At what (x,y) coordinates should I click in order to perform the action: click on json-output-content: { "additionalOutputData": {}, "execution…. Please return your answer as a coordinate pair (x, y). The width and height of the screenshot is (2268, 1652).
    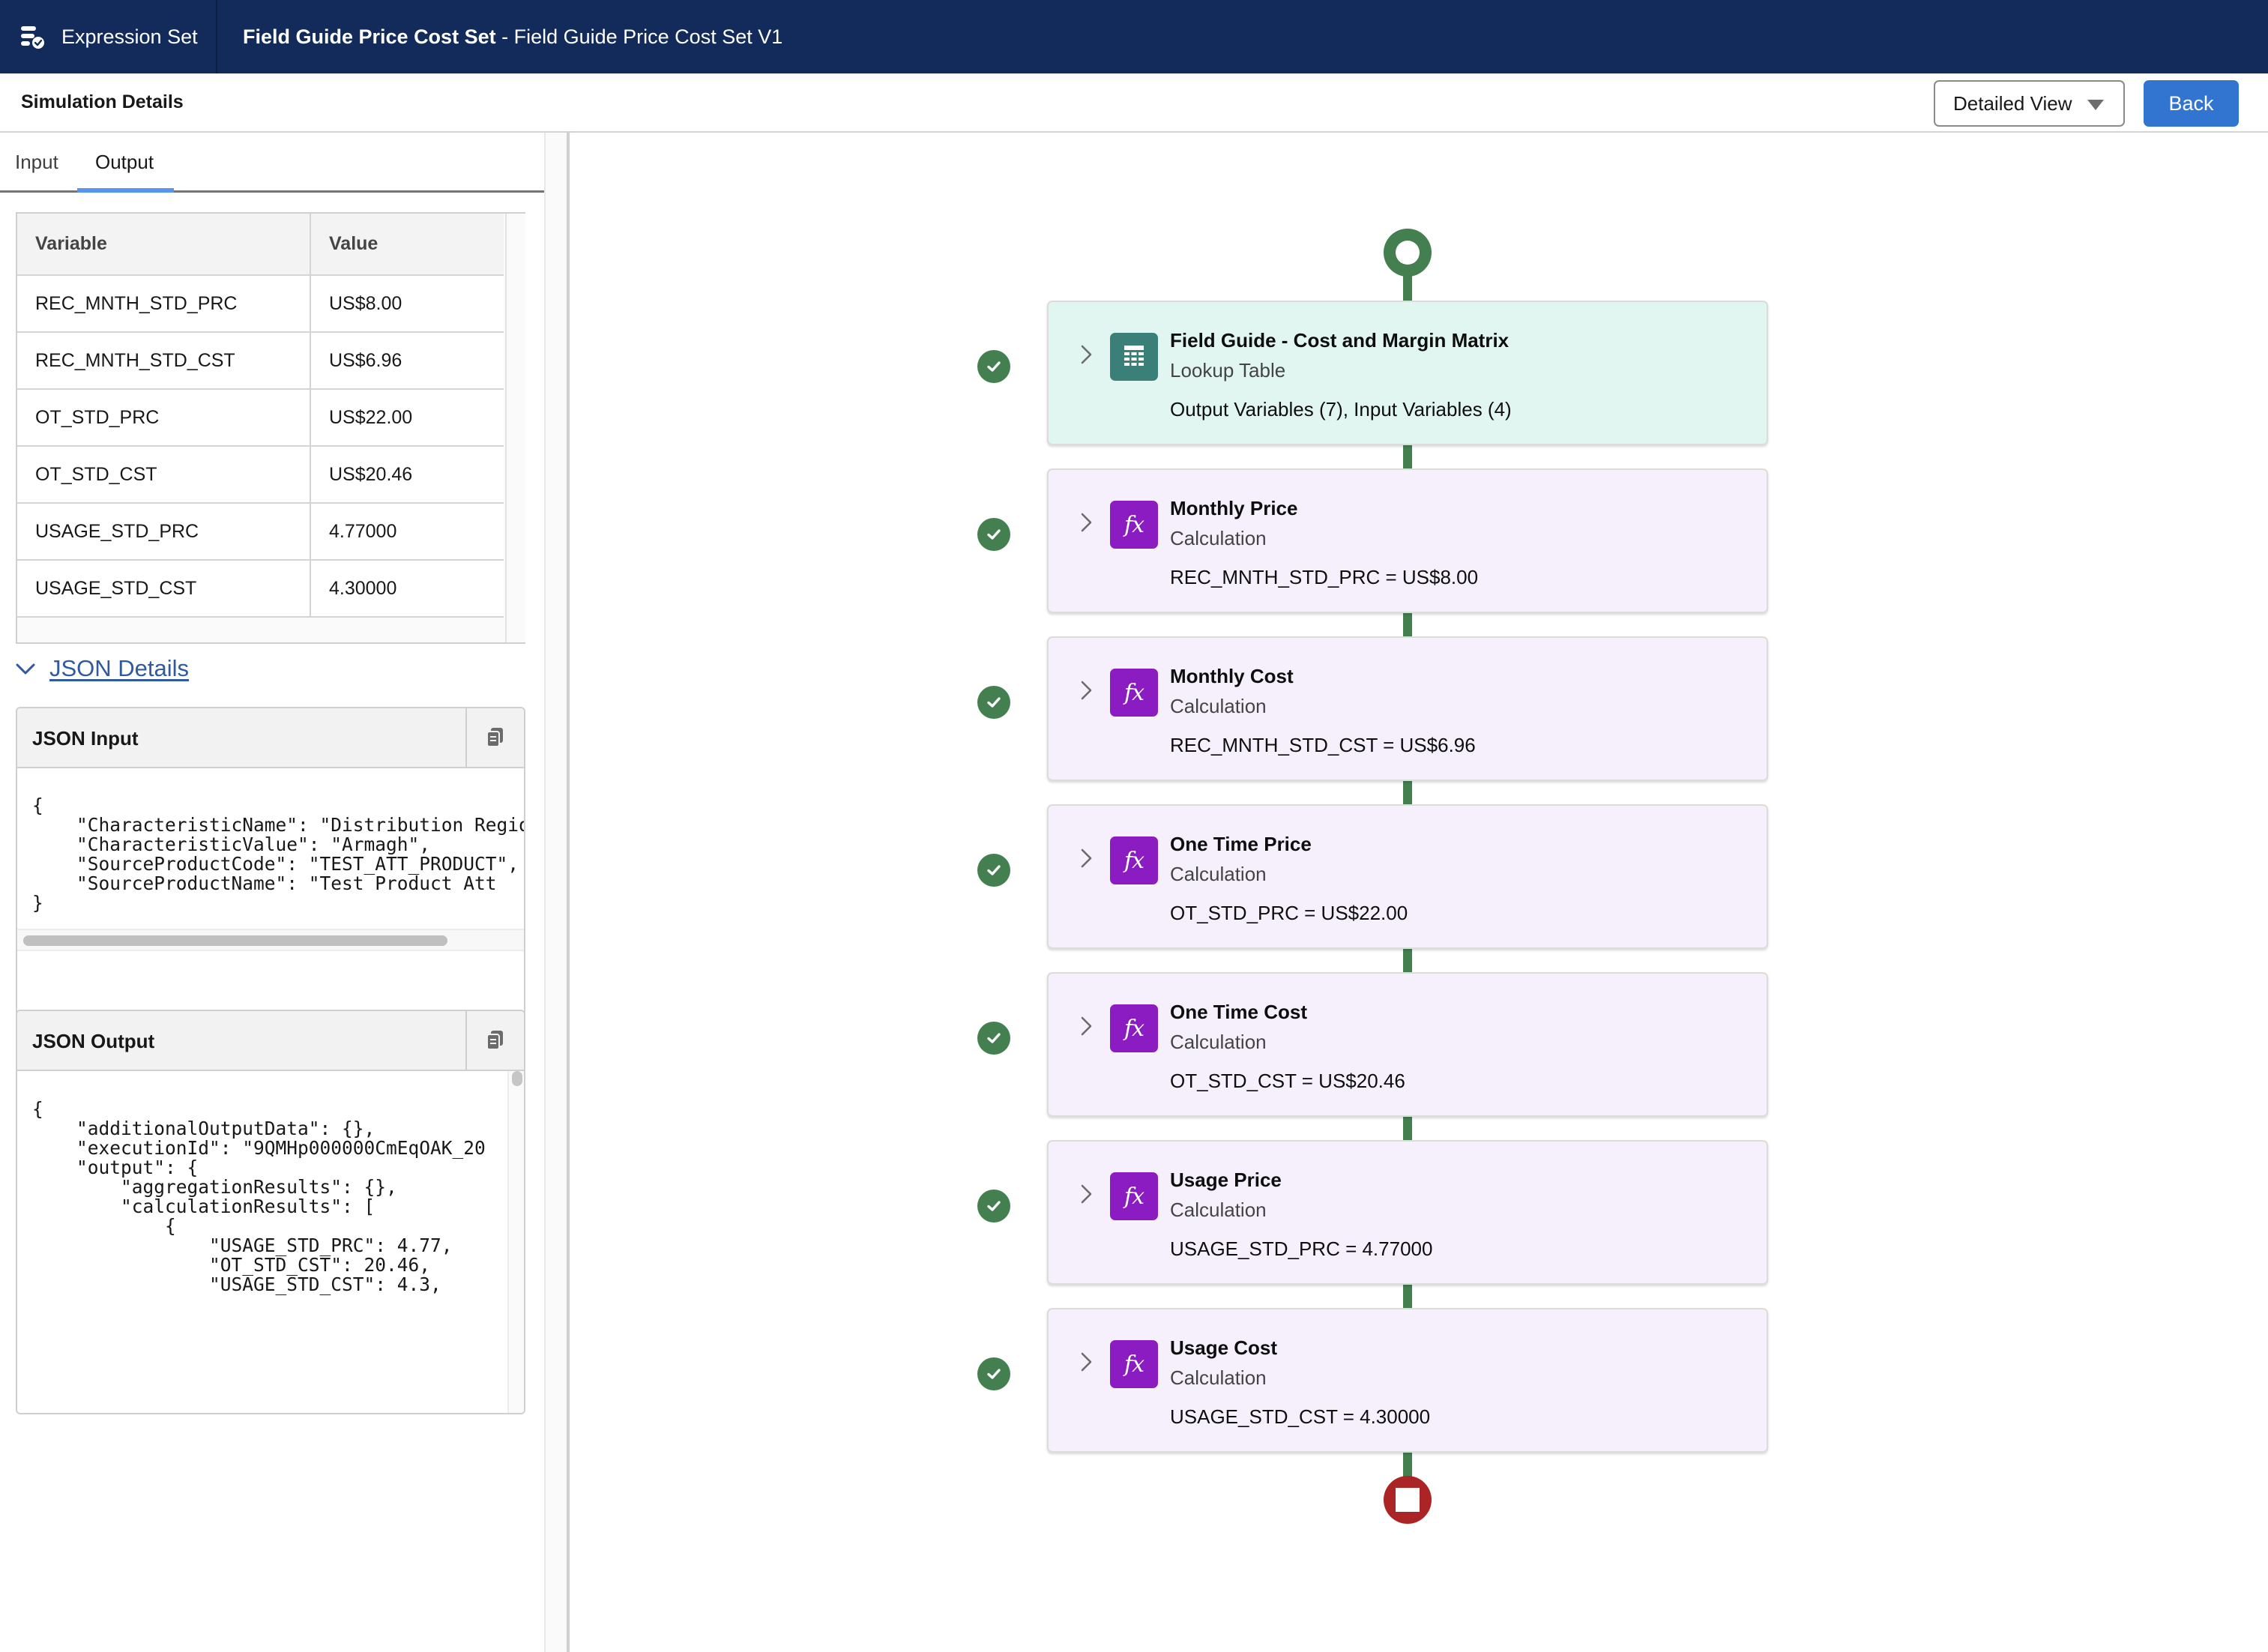
    Looking at the image, I should click on (271, 1226).